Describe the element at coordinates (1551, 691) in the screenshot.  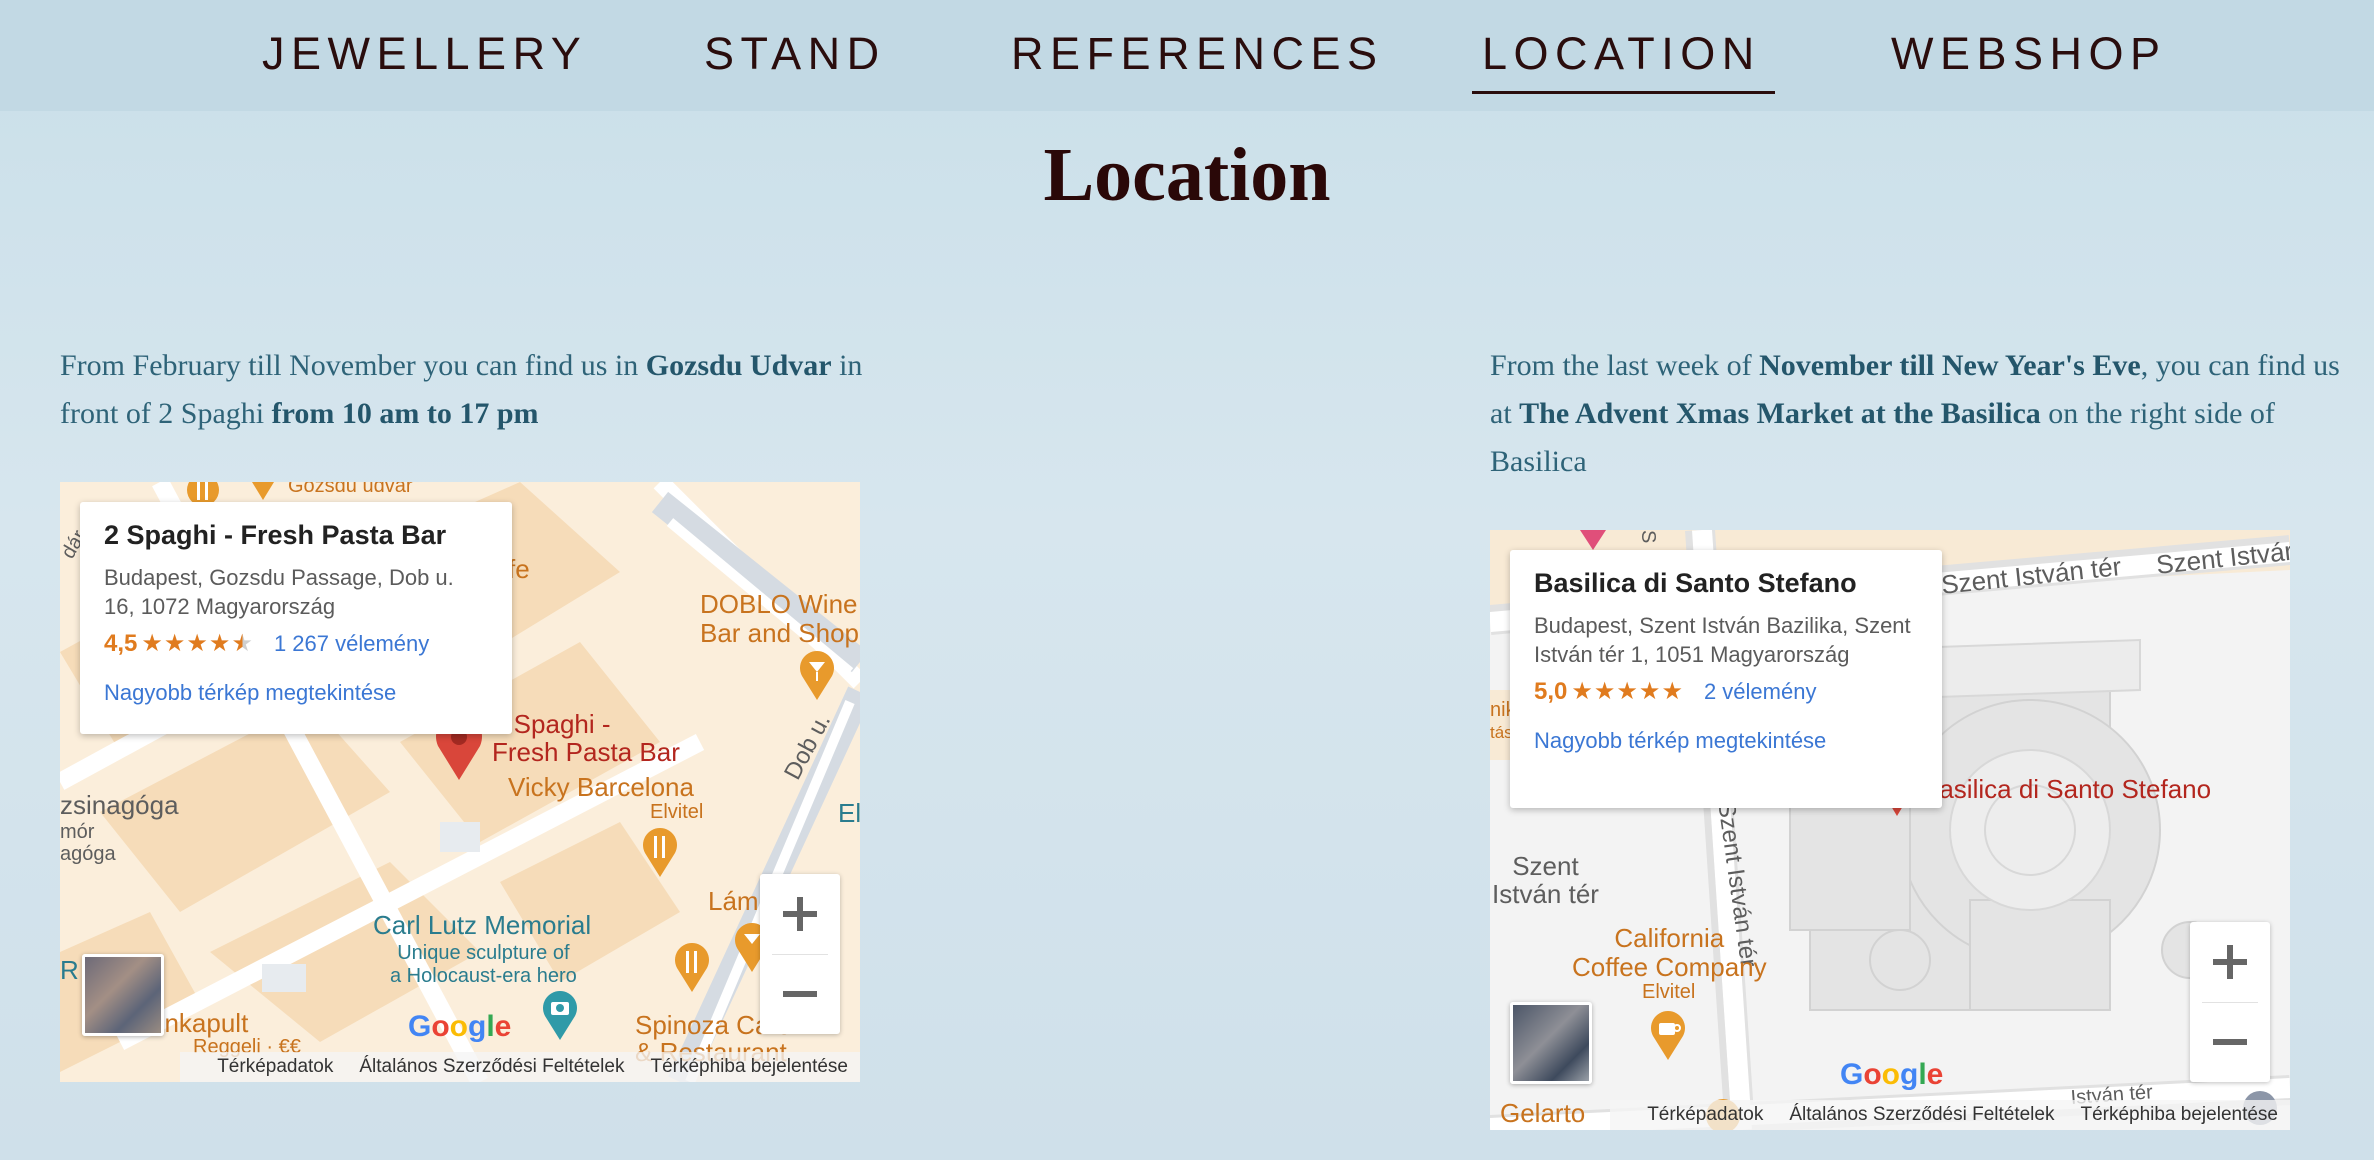
I see `rating-value: 5,0` at that location.